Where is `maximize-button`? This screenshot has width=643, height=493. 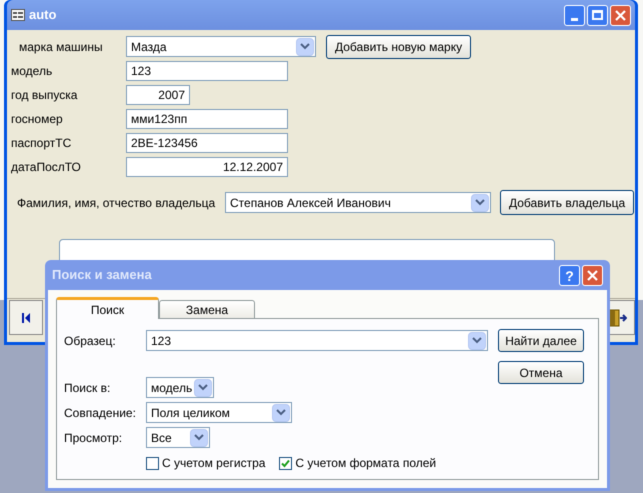 maximize-button is located at coordinates (597, 15).